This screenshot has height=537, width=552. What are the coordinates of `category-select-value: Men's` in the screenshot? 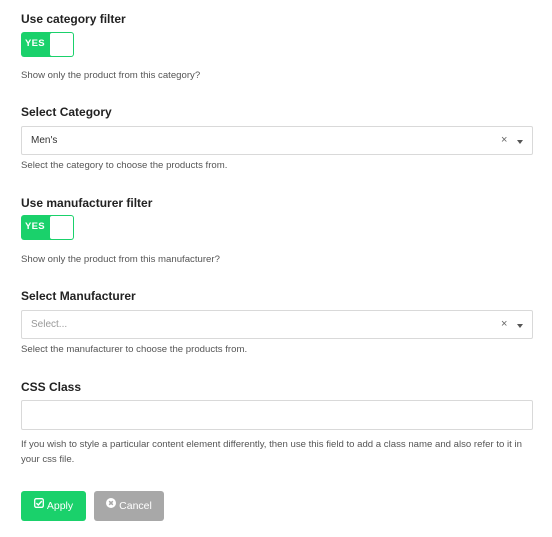 It's located at (44, 140).